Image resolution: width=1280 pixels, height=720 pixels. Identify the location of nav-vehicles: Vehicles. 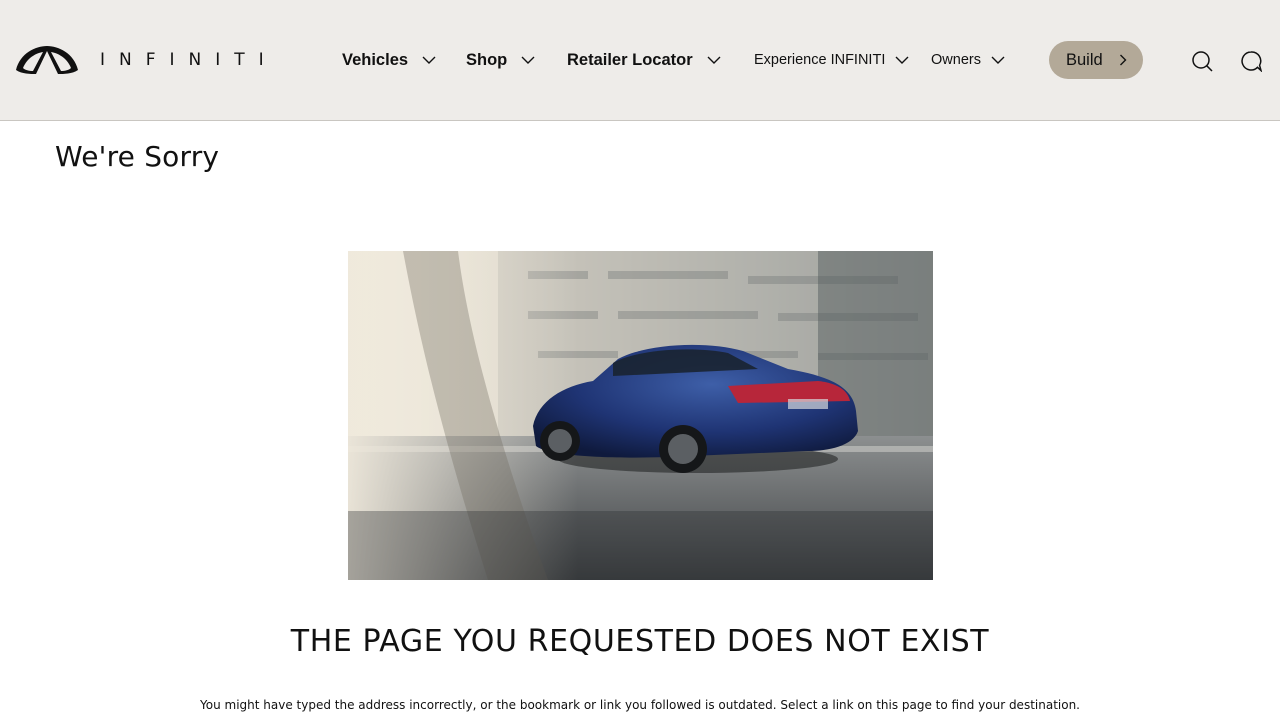
(389, 60).